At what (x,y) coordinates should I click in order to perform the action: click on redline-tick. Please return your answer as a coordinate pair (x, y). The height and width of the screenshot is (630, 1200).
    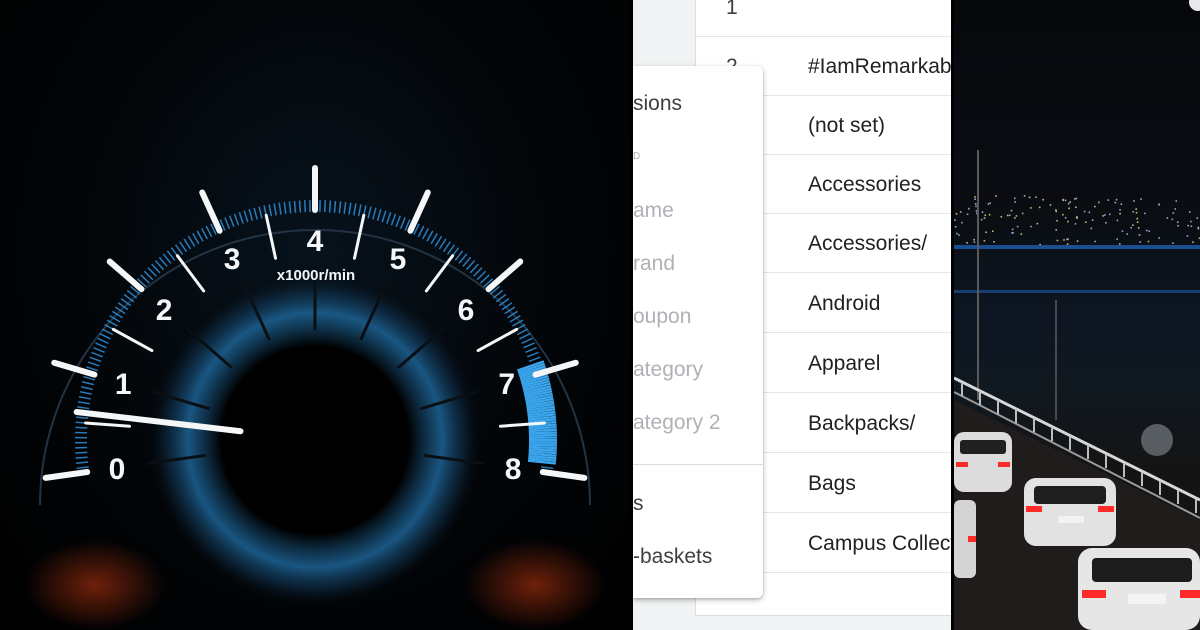
    Looking at the image, I should click on (542, 452).